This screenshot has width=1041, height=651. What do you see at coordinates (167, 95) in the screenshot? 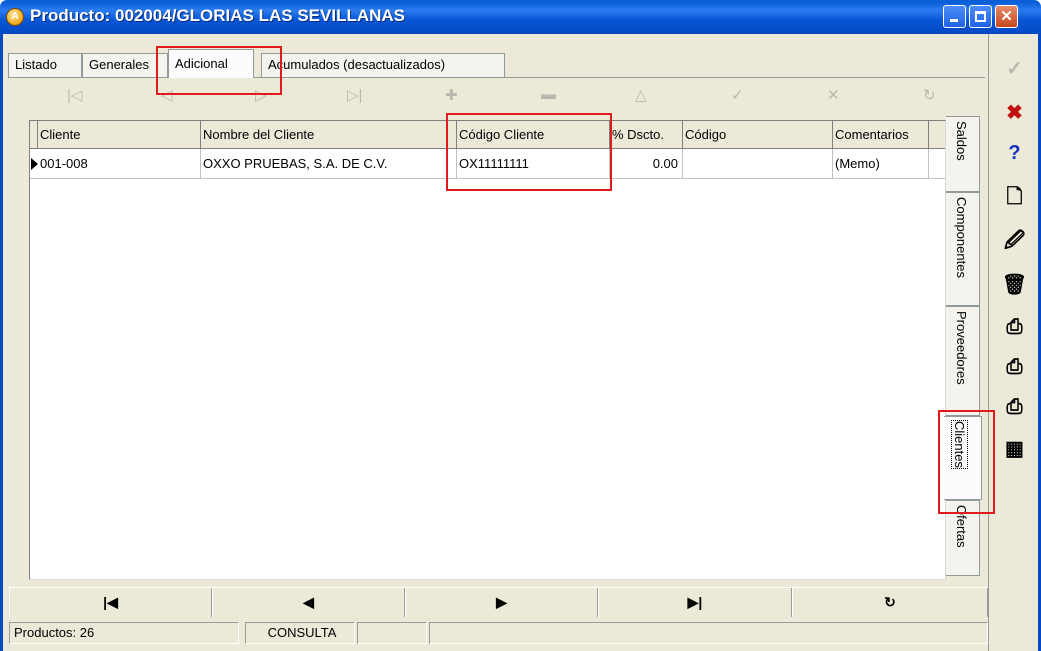
I see `prior-icon: ◁` at bounding box center [167, 95].